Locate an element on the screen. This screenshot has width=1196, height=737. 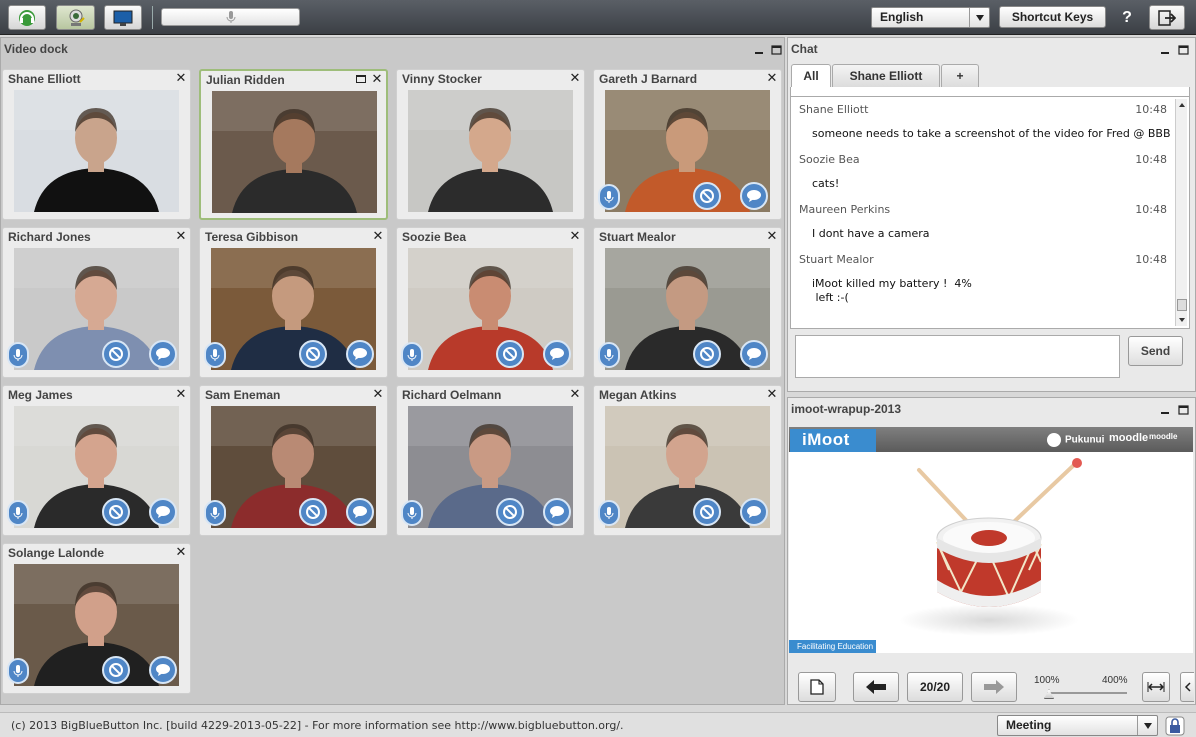
previous-slide-button is located at coordinates (876, 687).